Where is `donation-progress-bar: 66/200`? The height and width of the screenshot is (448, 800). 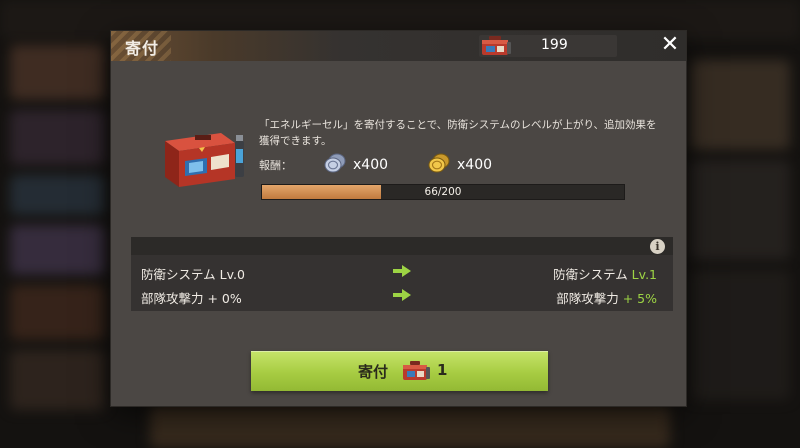
donation-progress-bar: 66/200 is located at coordinates (443, 192).